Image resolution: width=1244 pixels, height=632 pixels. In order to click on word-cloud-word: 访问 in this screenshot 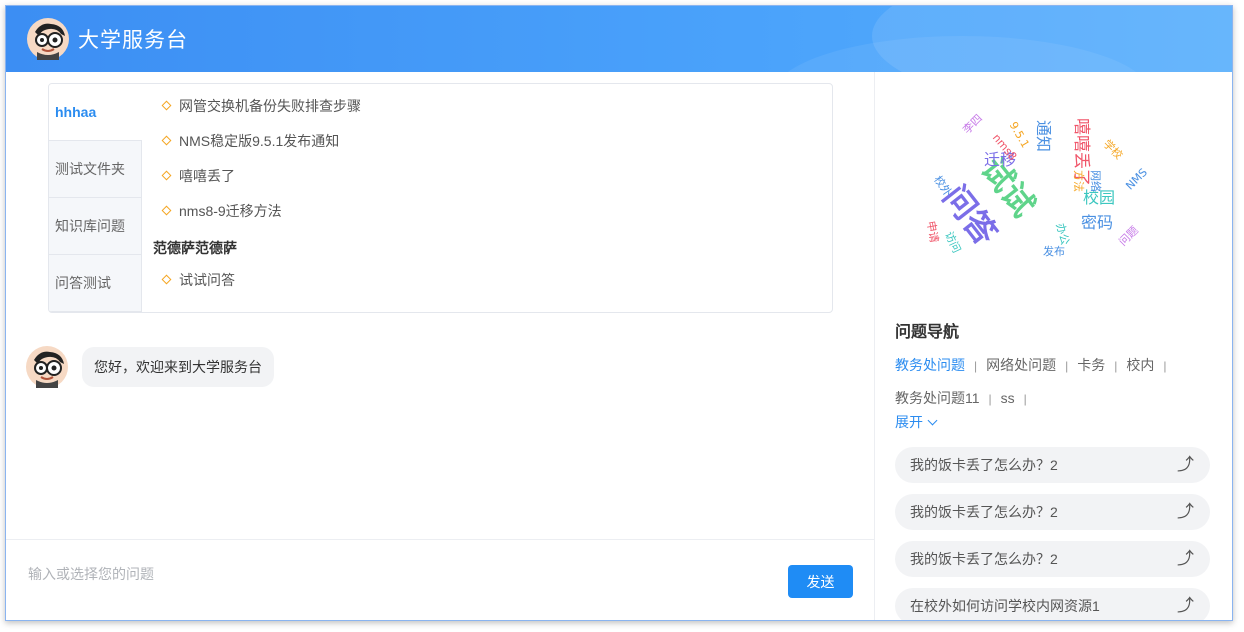, I will do `click(952, 242)`.